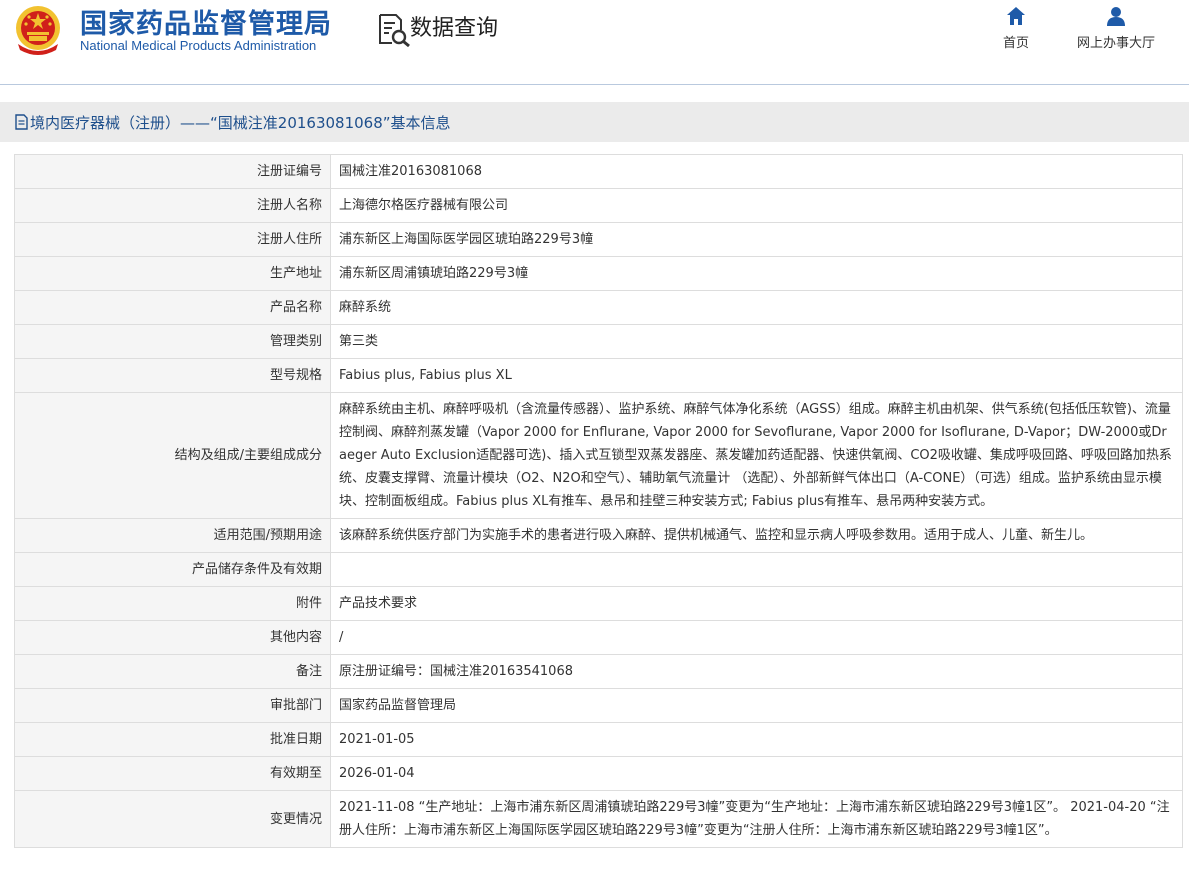  Describe the element at coordinates (172, 205) in the screenshot. I see `field-label: 注册人名称` at that location.